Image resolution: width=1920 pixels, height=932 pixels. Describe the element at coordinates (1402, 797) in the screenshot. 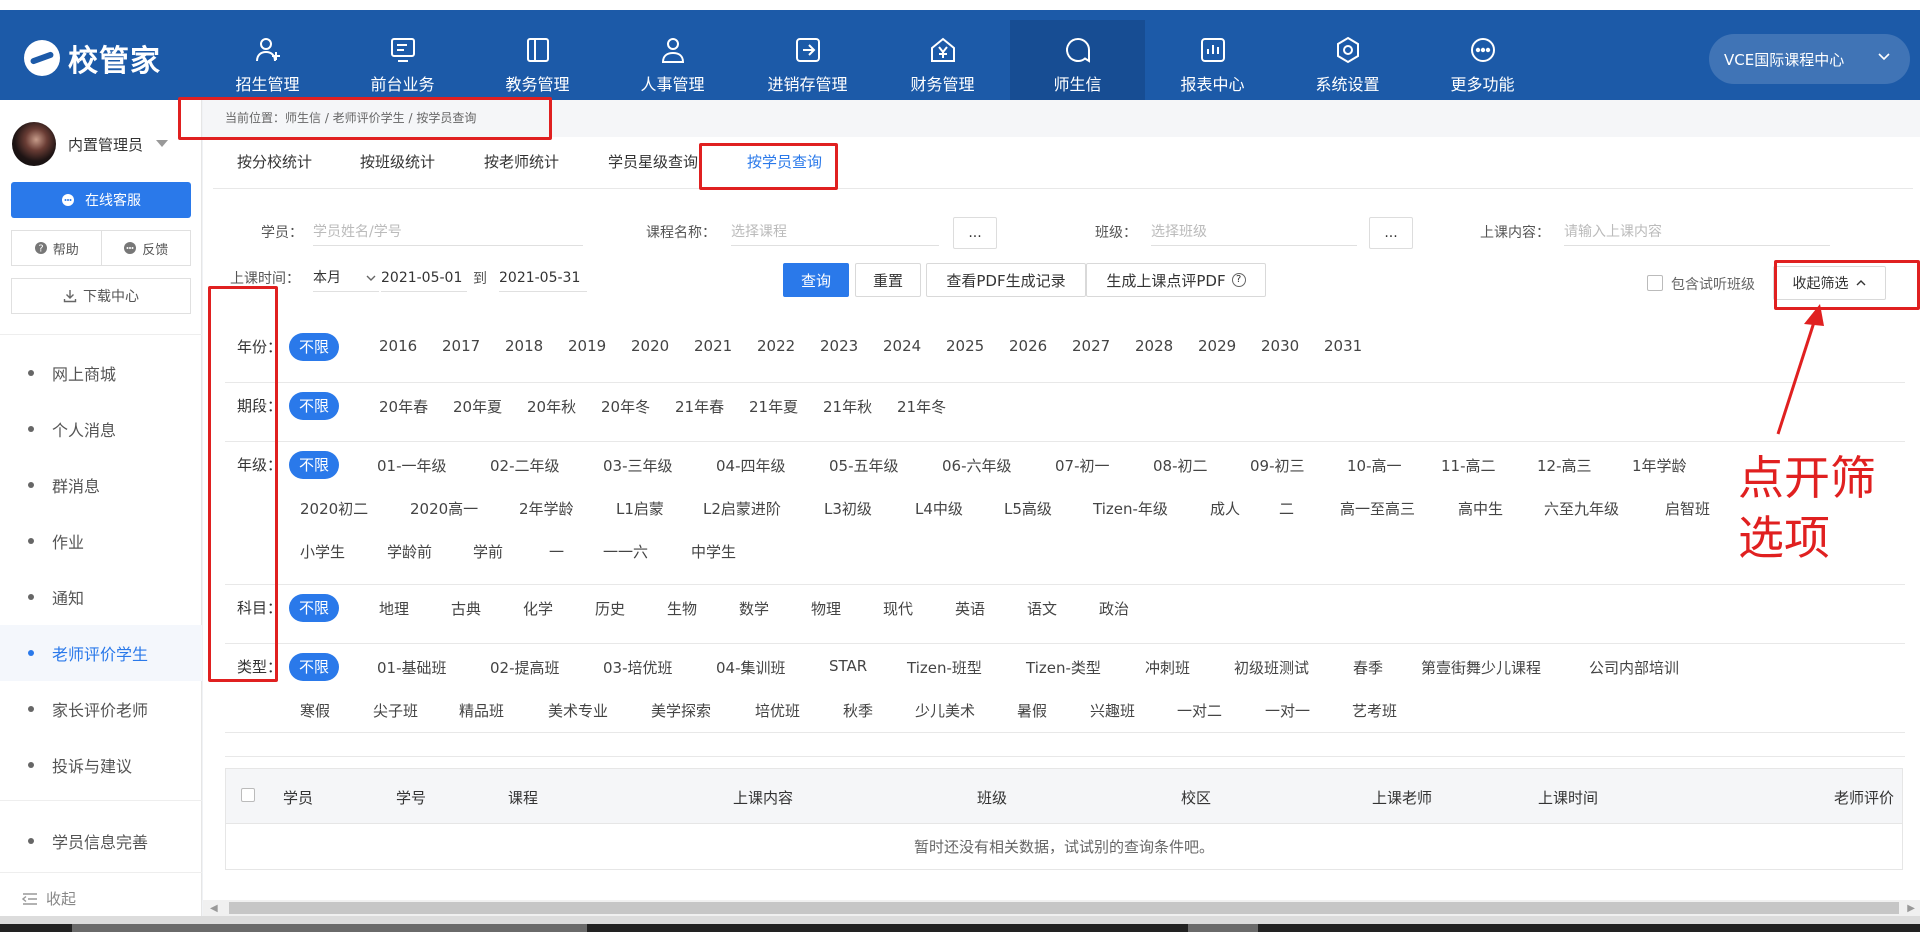

I see `table-column-header: 上课老师` at that location.